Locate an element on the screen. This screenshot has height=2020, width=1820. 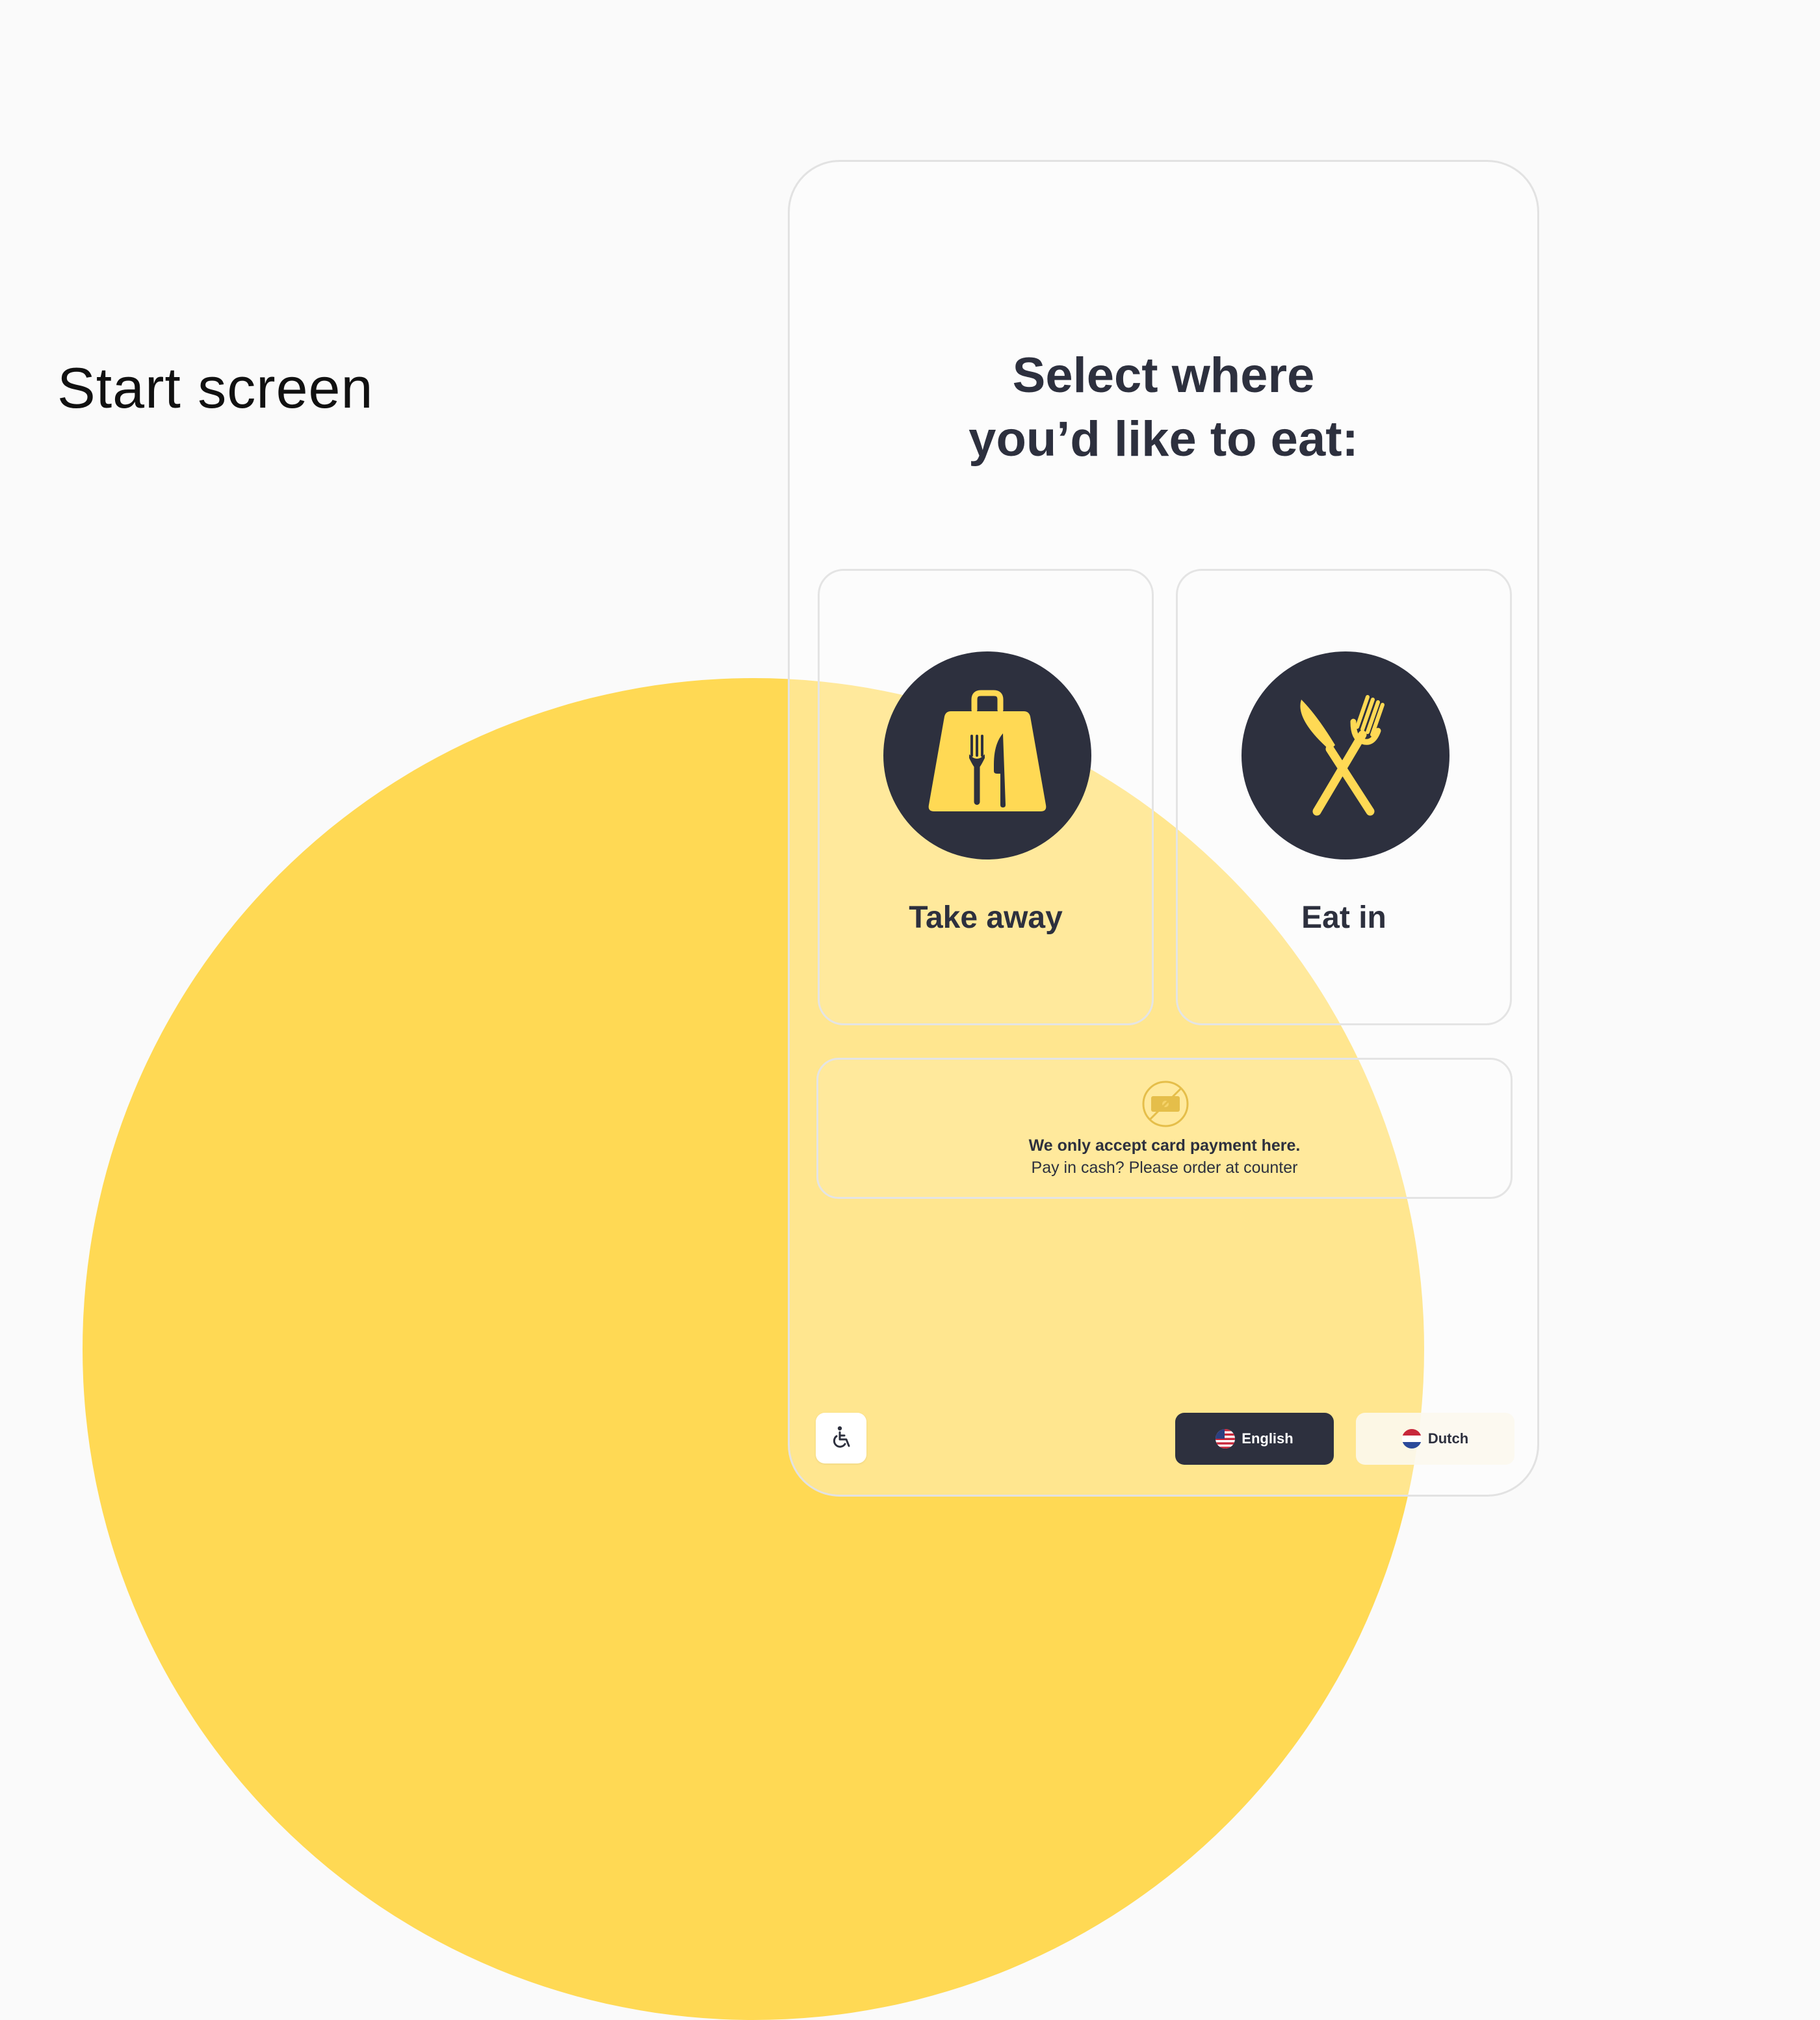
language-label: English is located at coordinates (1268, 1438).